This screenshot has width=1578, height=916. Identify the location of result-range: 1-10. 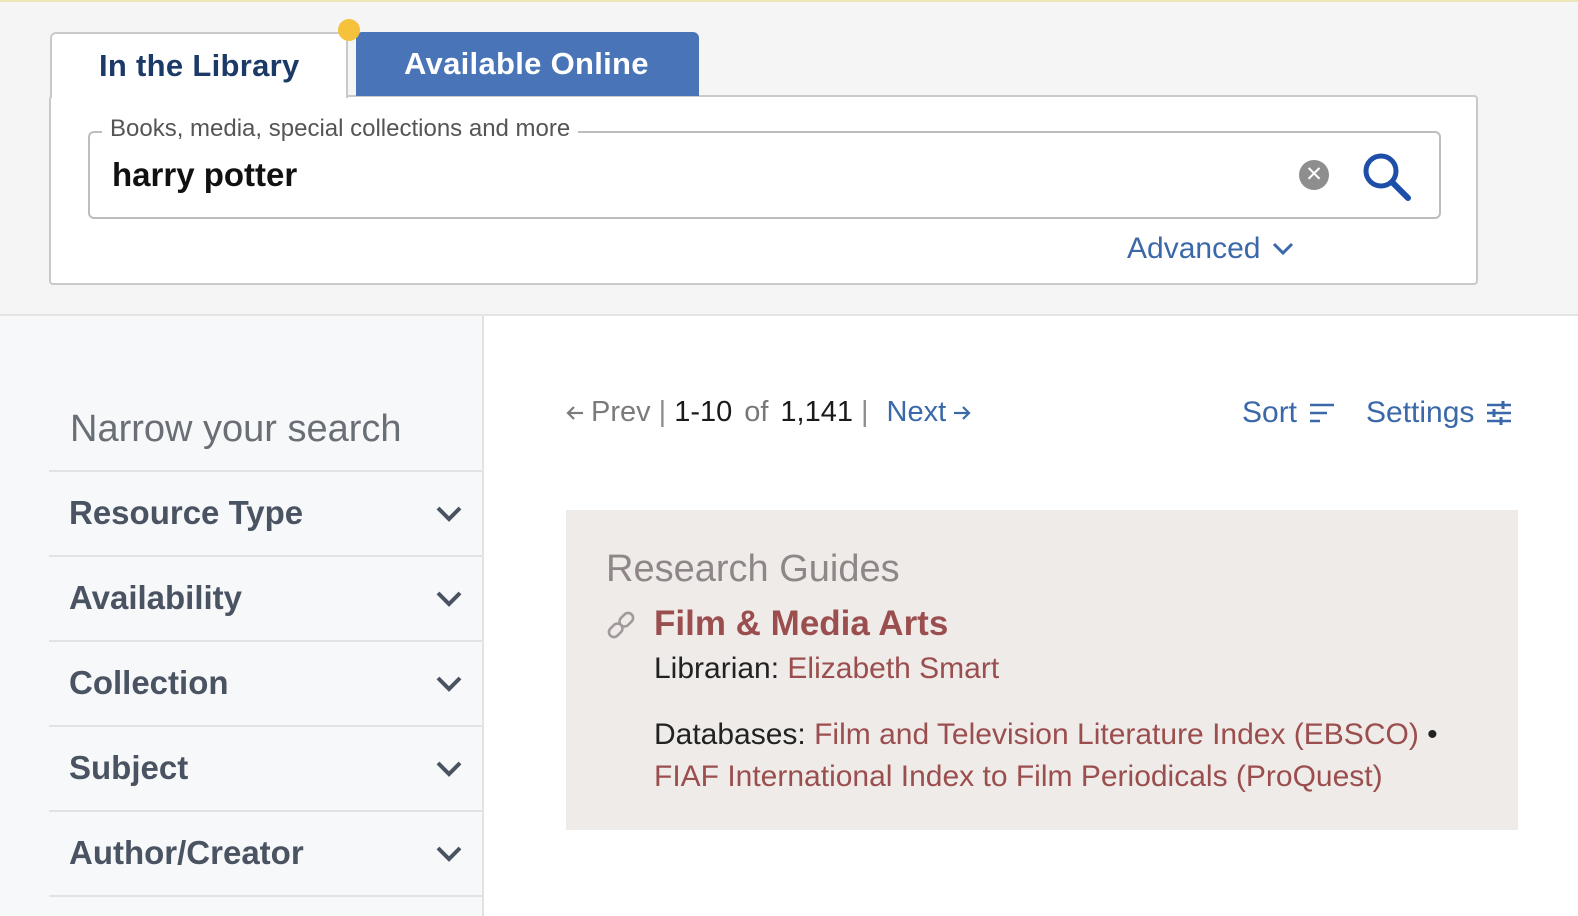
(703, 412).